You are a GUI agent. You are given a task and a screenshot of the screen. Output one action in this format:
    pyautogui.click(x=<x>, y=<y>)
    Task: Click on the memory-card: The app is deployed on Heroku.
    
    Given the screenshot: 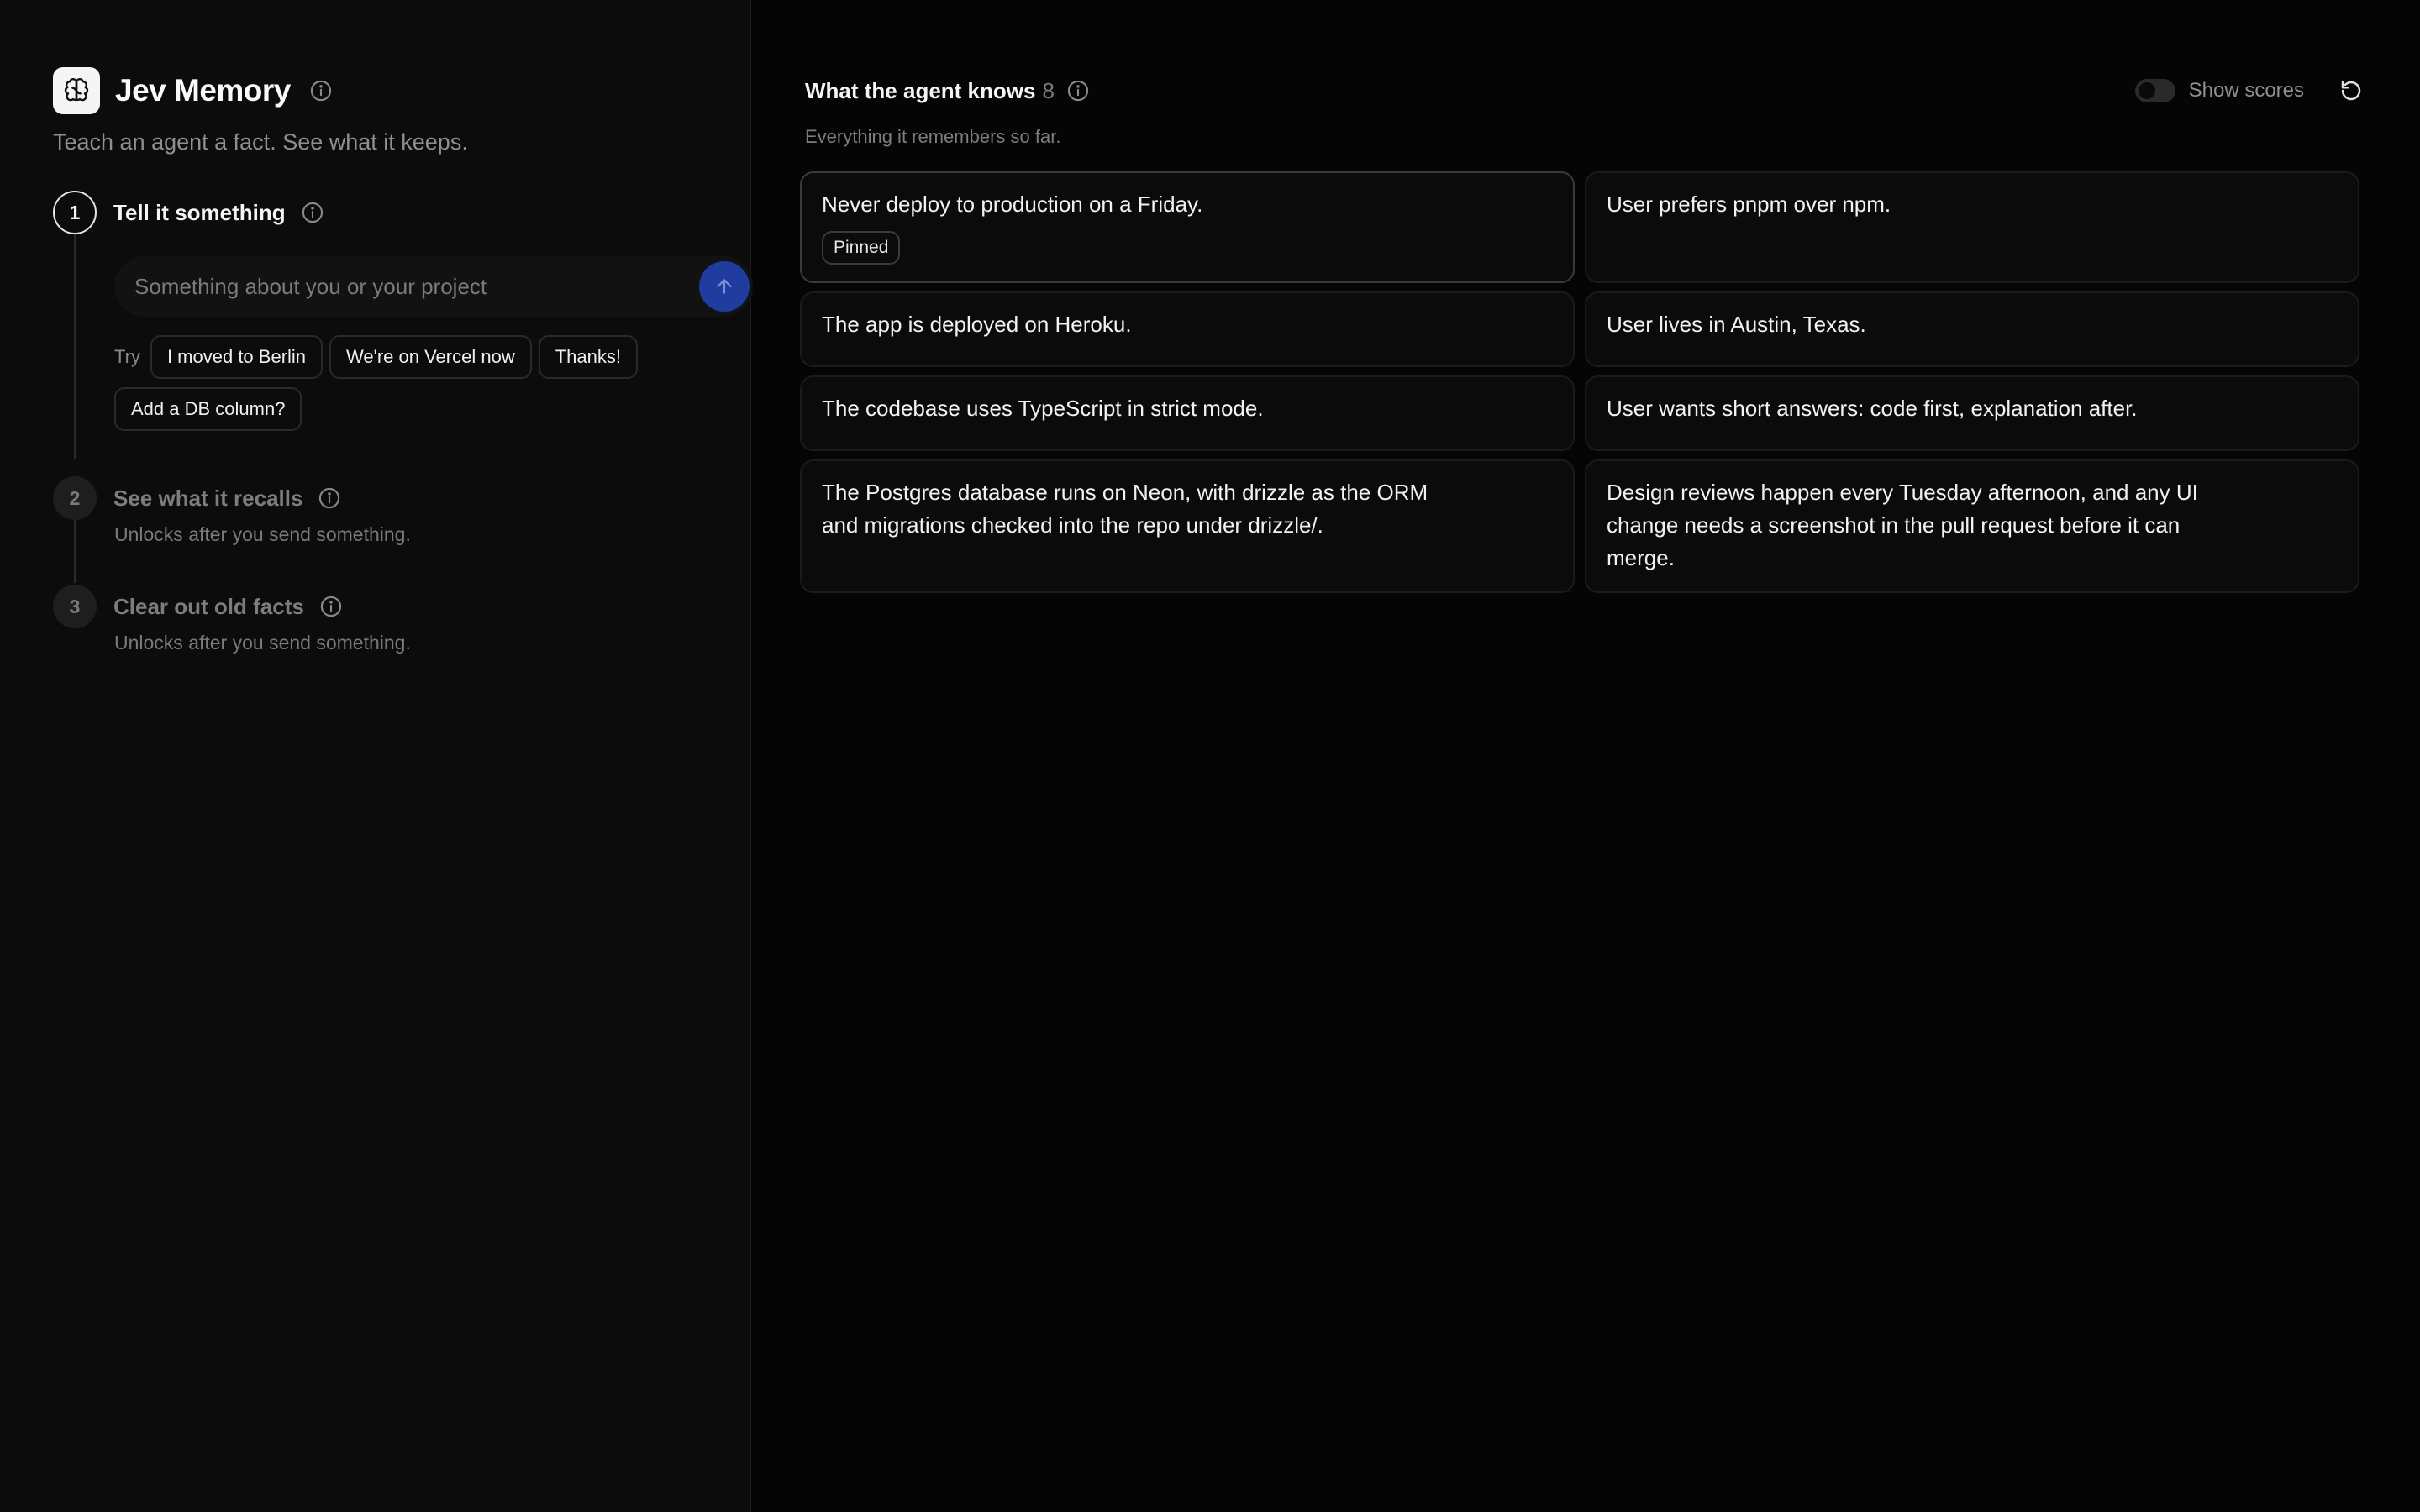 What is the action you would take?
    pyautogui.click(x=1187, y=329)
    